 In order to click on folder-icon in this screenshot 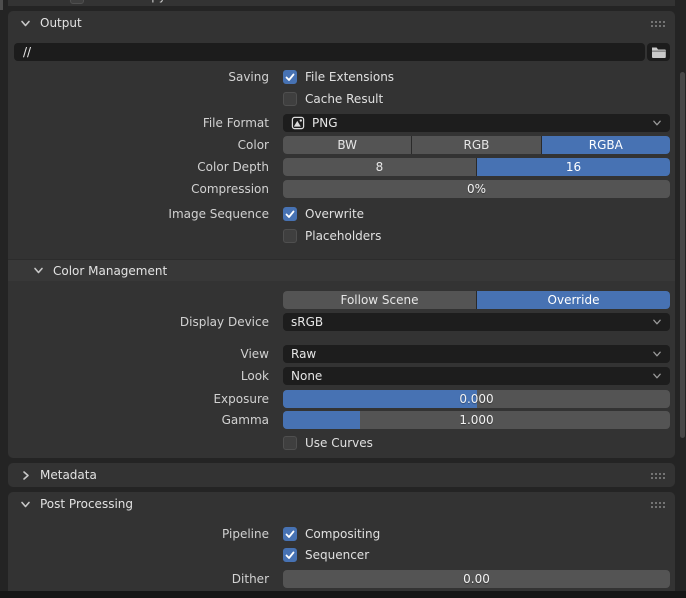, I will do `click(659, 52)`.